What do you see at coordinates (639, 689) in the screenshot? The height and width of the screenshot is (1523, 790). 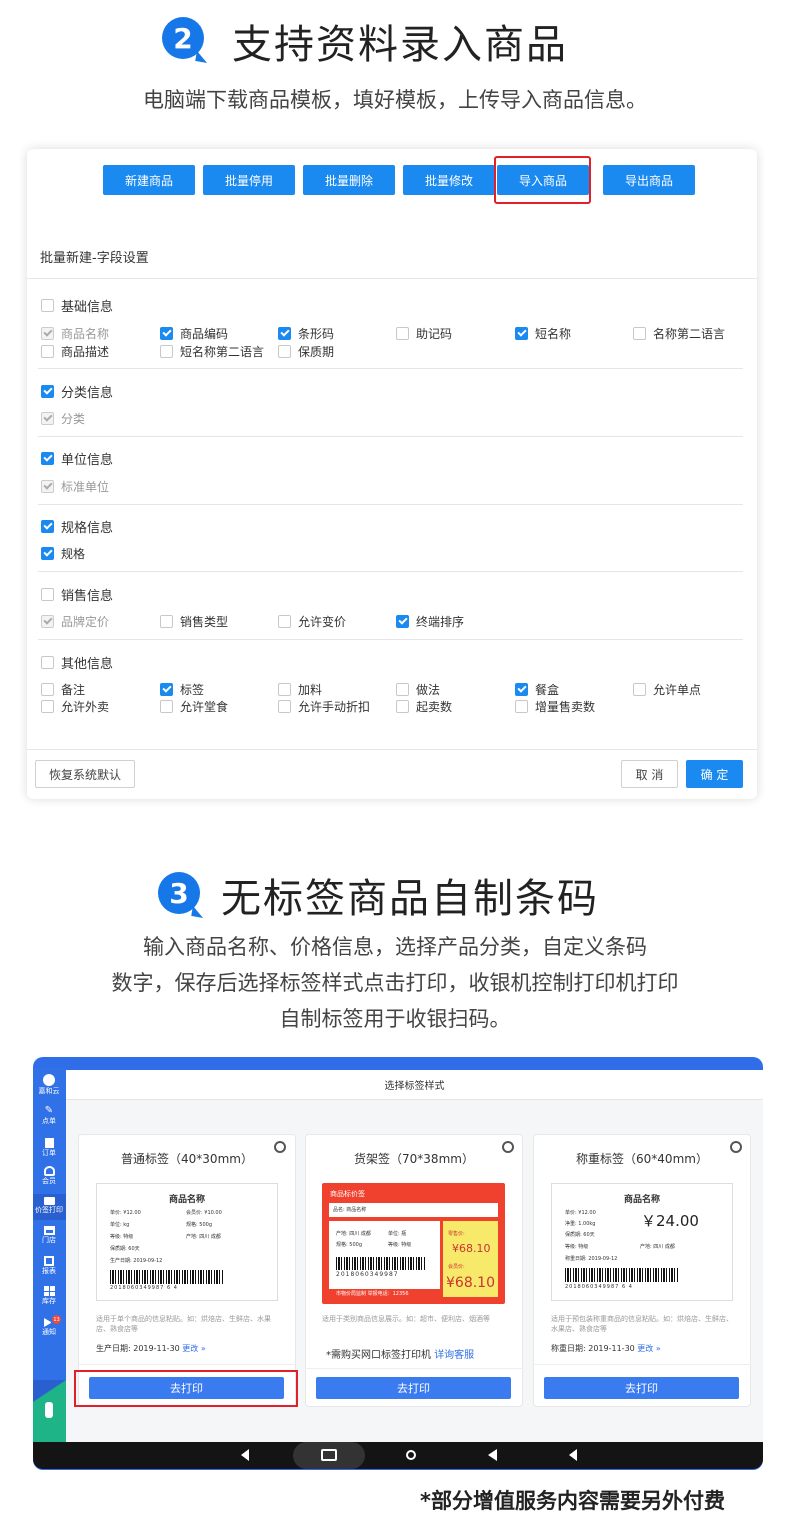 I see `allow-single-order-checkbox` at bounding box center [639, 689].